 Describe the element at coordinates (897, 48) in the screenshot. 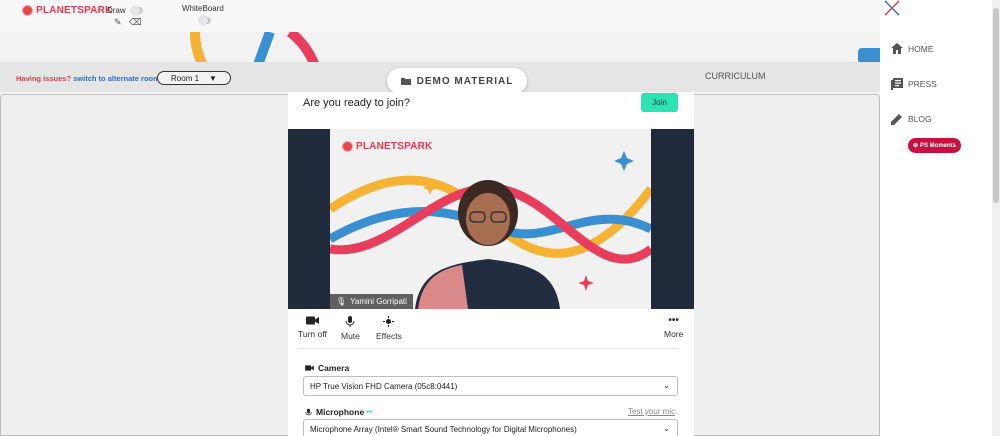

I see `home-icon` at that location.